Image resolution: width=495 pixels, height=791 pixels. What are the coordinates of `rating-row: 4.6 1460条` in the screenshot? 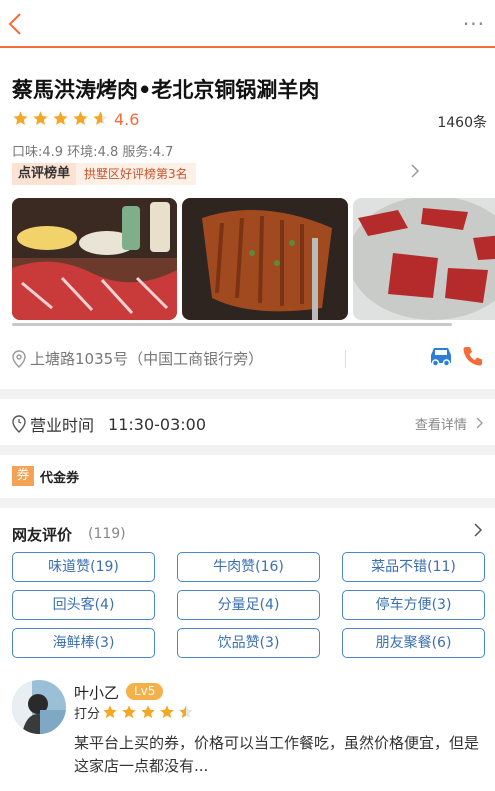 It's located at (249, 121).